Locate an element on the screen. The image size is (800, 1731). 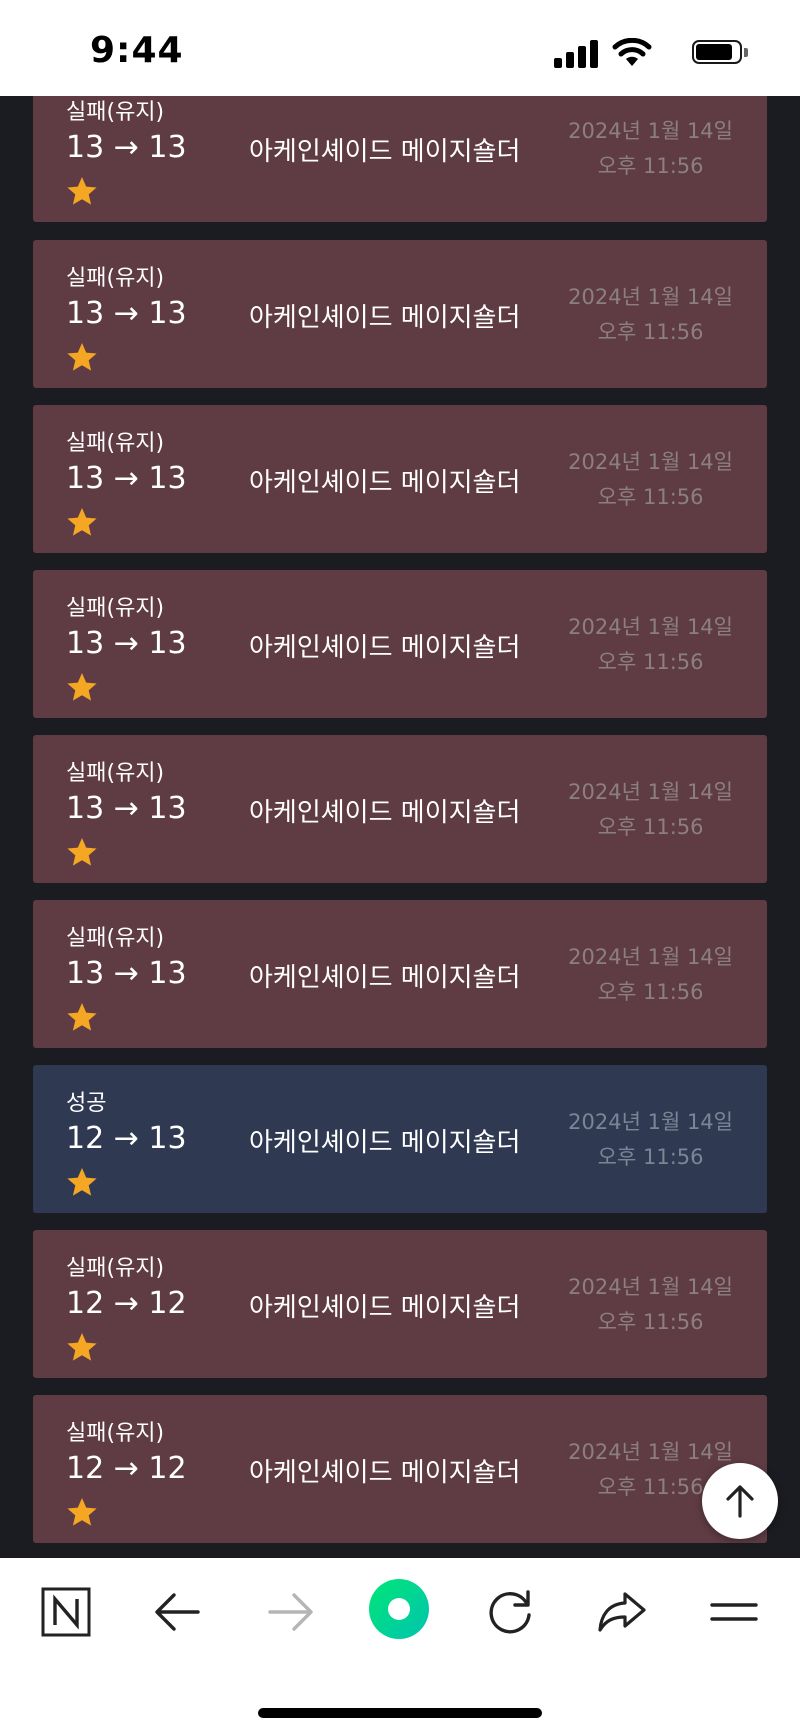
share-button is located at coordinates (622, 1612).